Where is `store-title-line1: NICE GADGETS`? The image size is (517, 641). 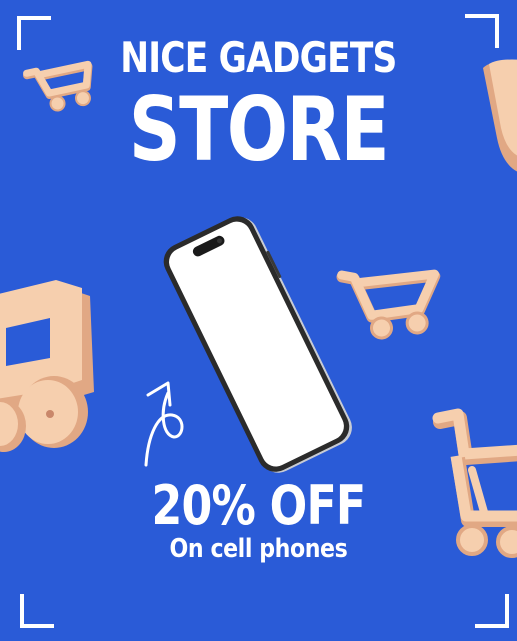 store-title-line1: NICE GADGETS is located at coordinates (258, 57).